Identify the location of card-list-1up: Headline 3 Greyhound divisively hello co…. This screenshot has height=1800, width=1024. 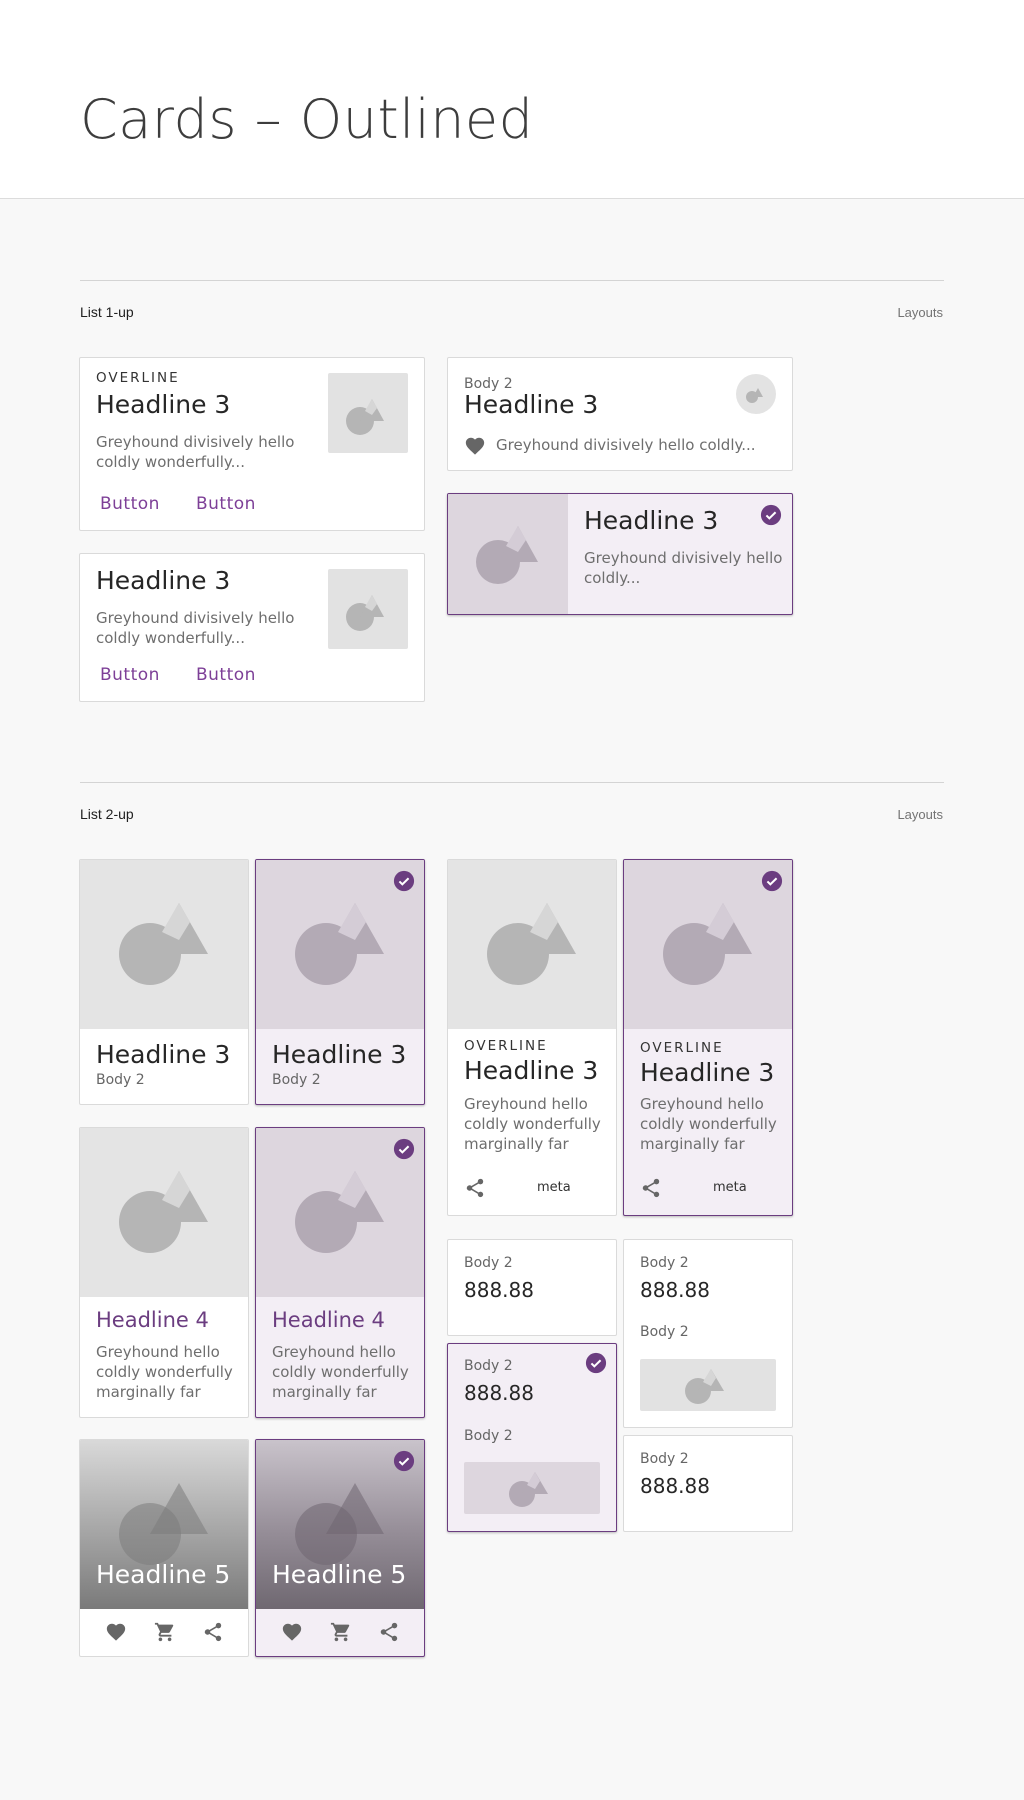
(252, 627).